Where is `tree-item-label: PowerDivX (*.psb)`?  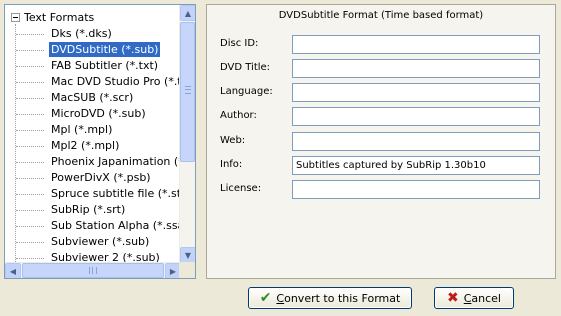
tree-item-label: PowerDivX (*.psb) is located at coordinates (101, 177).